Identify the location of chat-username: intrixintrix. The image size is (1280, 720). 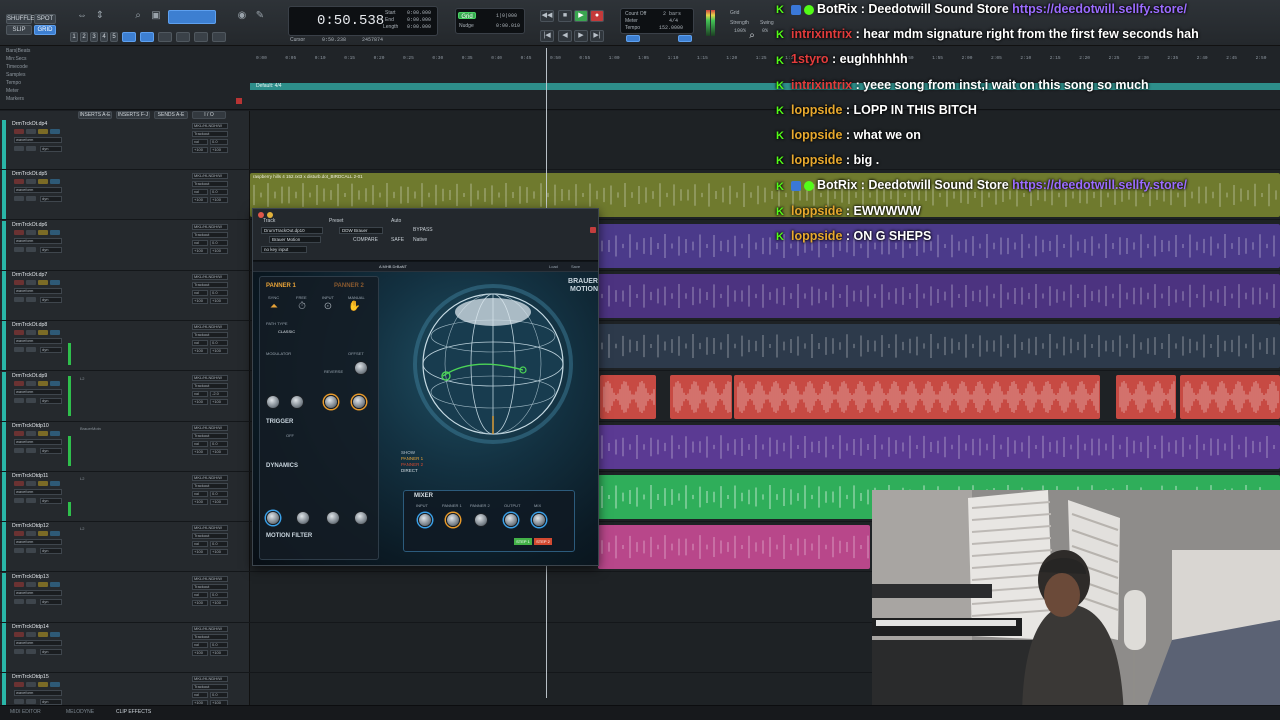
(821, 34).